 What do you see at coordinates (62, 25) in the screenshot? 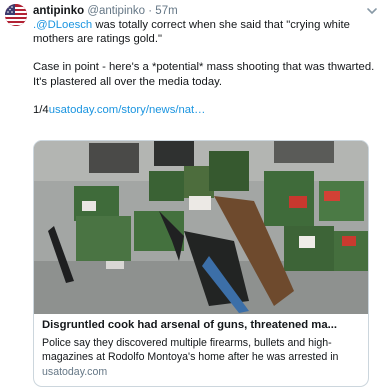
I see `mention-link: .@DLoesch` at bounding box center [62, 25].